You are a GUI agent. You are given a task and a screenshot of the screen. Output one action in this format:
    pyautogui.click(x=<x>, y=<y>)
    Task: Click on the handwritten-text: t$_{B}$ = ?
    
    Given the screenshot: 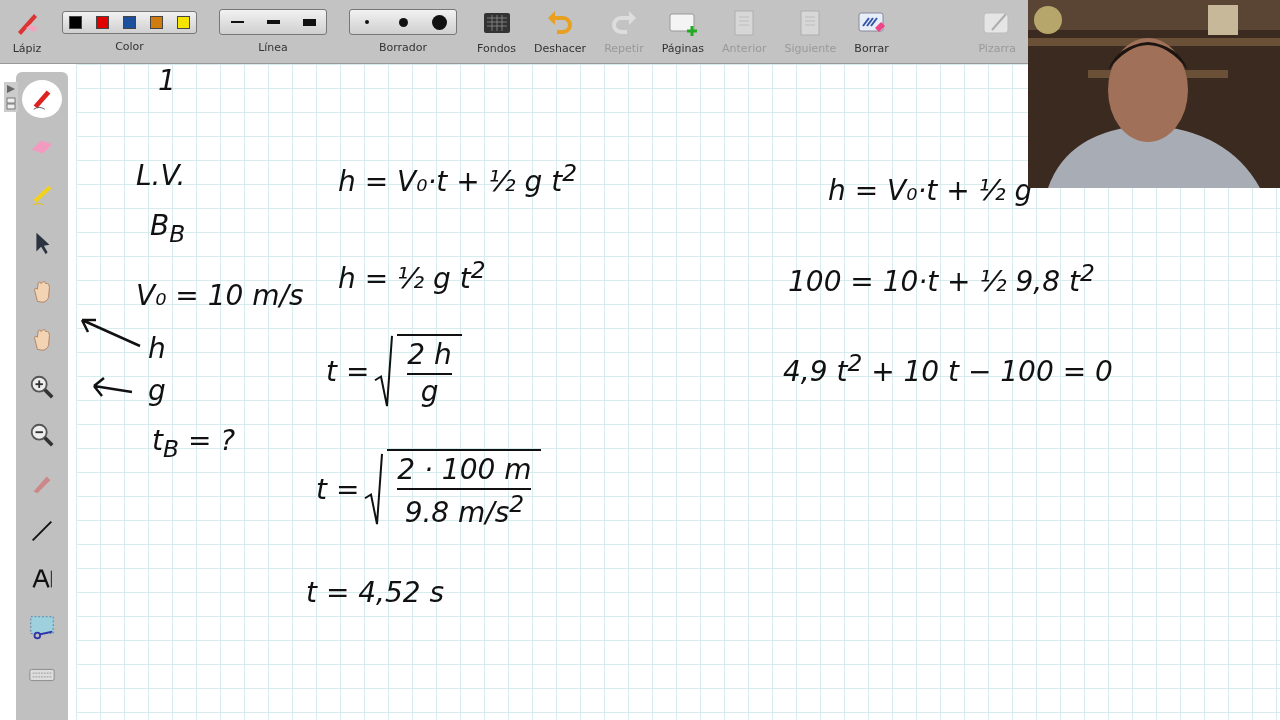 What is the action you would take?
    pyautogui.click(x=194, y=443)
    